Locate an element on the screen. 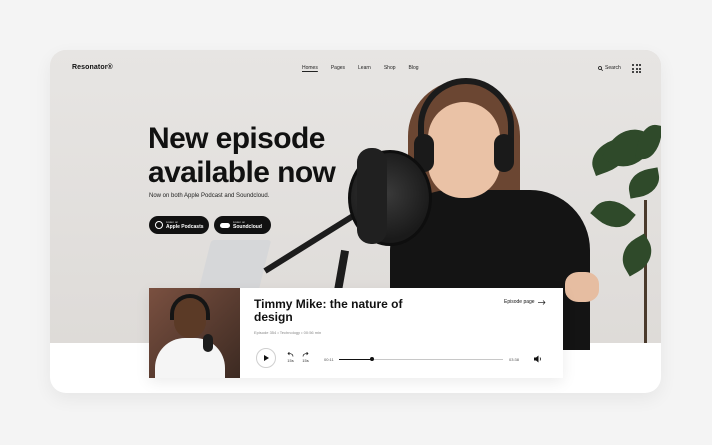 Image resolution: width=712 pixels, height=445 pixels. soundcloud-button: Listen on Soundcloud is located at coordinates (242, 225).